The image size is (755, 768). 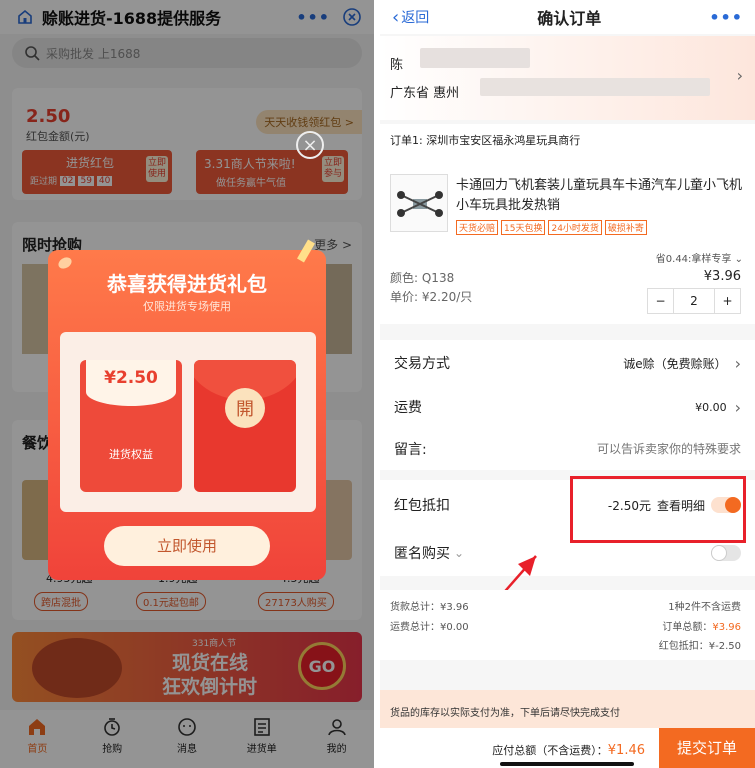 I want to click on more-menu-button: •••, so click(x=726, y=17).